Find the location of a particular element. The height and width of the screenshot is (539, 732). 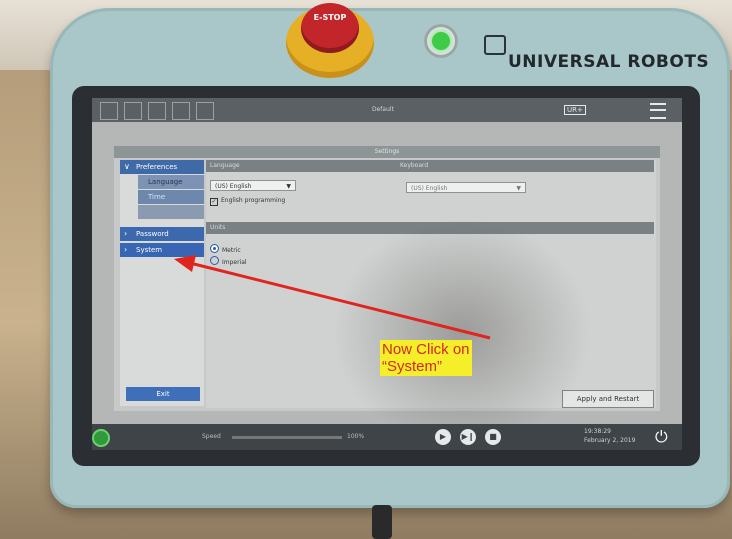

pendant-cable is located at coordinates (382, 522).